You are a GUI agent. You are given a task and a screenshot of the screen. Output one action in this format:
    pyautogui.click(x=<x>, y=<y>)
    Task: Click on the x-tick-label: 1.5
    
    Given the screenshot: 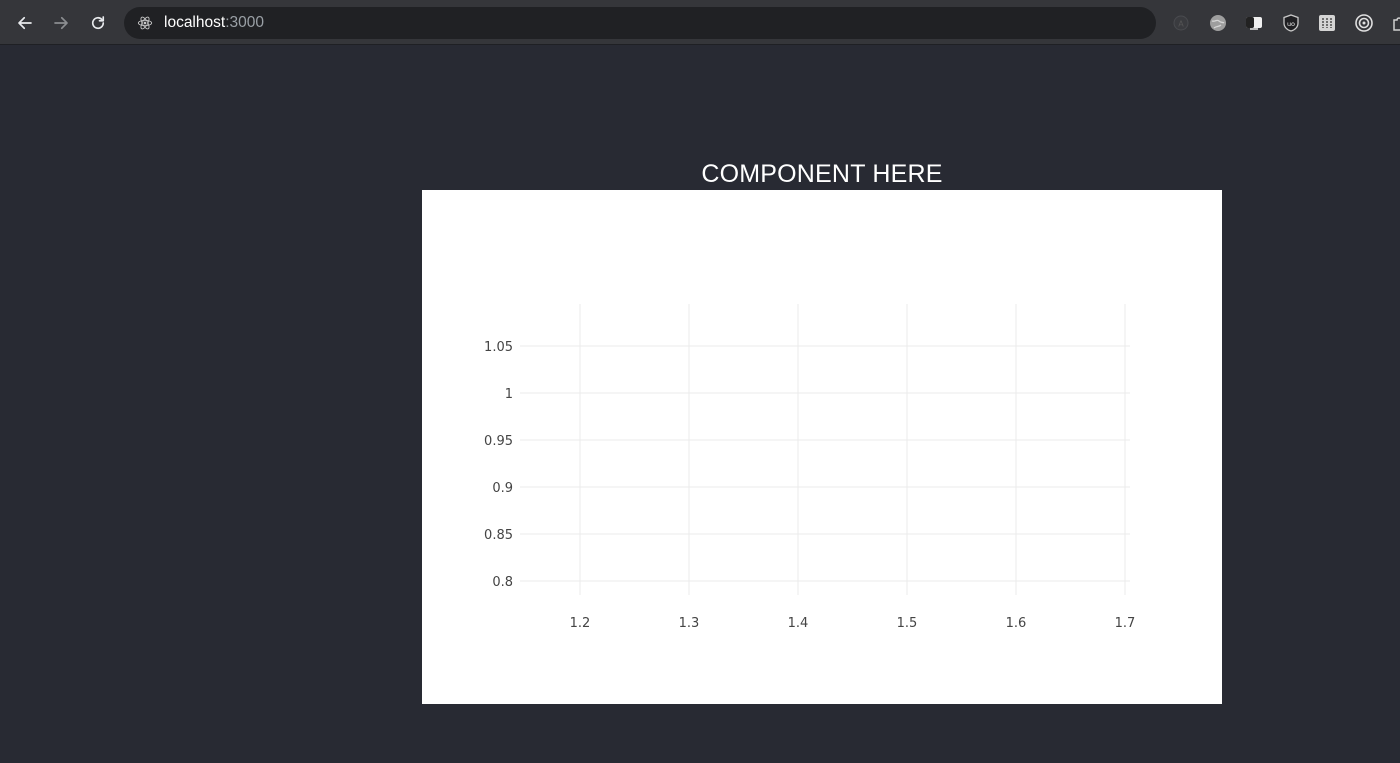 What is the action you would take?
    pyautogui.click(x=907, y=623)
    